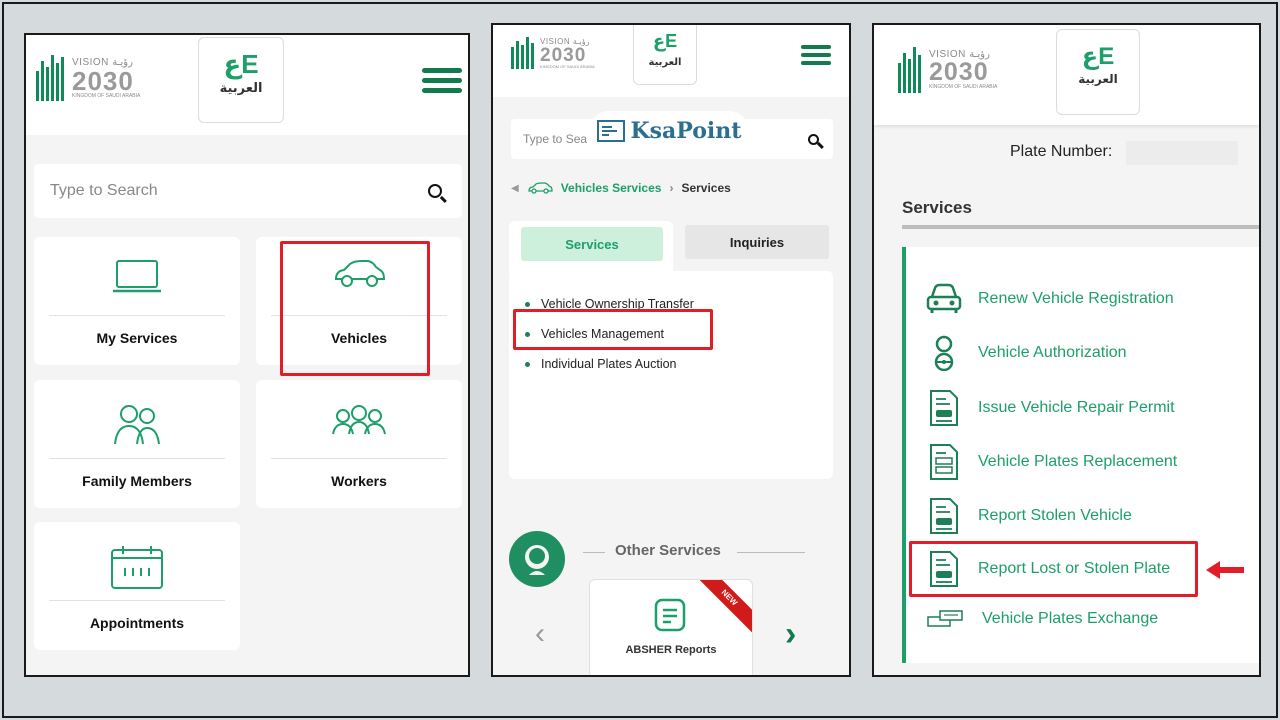 The width and height of the screenshot is (1280, 720). What do you see at coordinates (515, 188) in the screenshot?
I see `back-chevron-icon: ◀` at bounding box center [515, 188].